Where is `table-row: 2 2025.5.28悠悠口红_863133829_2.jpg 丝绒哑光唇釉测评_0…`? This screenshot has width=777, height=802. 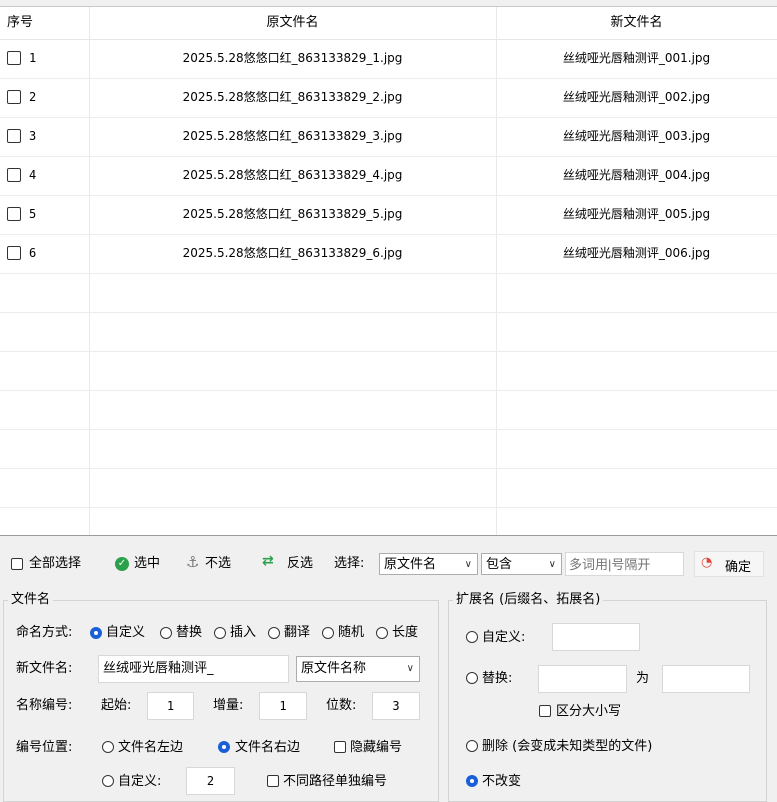
table-row: 2 2025.5.28悠悠口红_863133829_2.jpg 丝绒哑光唇釉测评_0… is located at coordinates (388, 98).